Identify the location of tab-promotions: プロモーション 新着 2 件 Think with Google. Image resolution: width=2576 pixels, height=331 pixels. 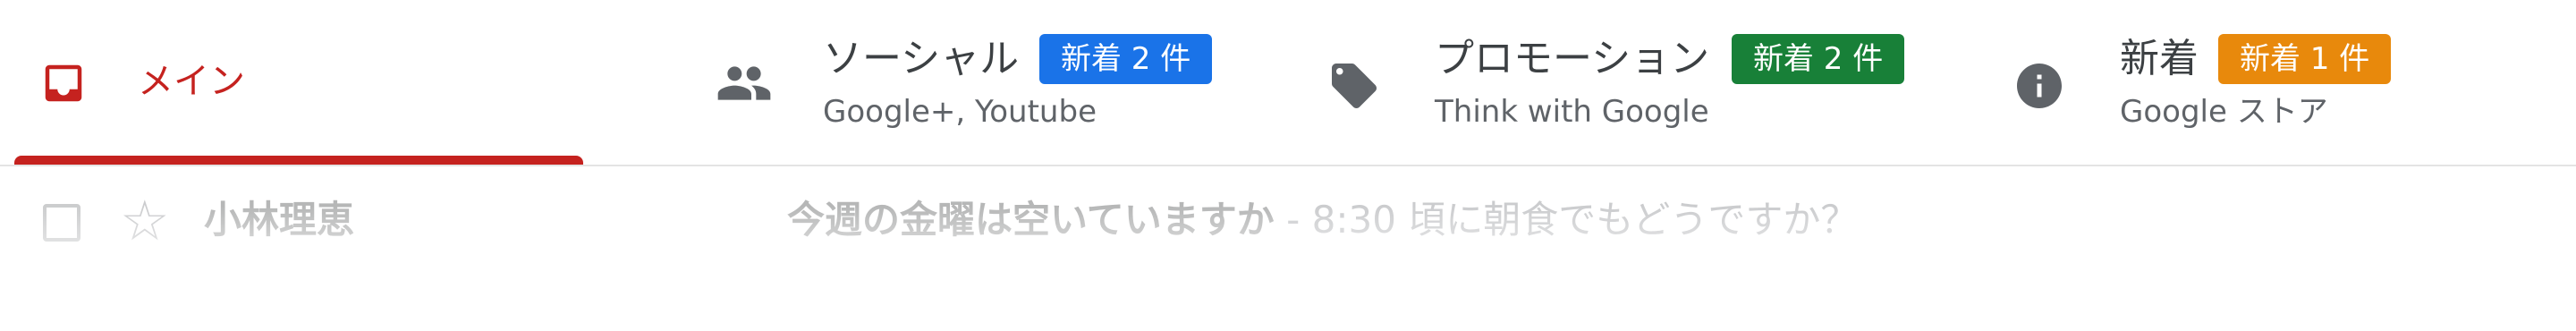
(1640, 82).